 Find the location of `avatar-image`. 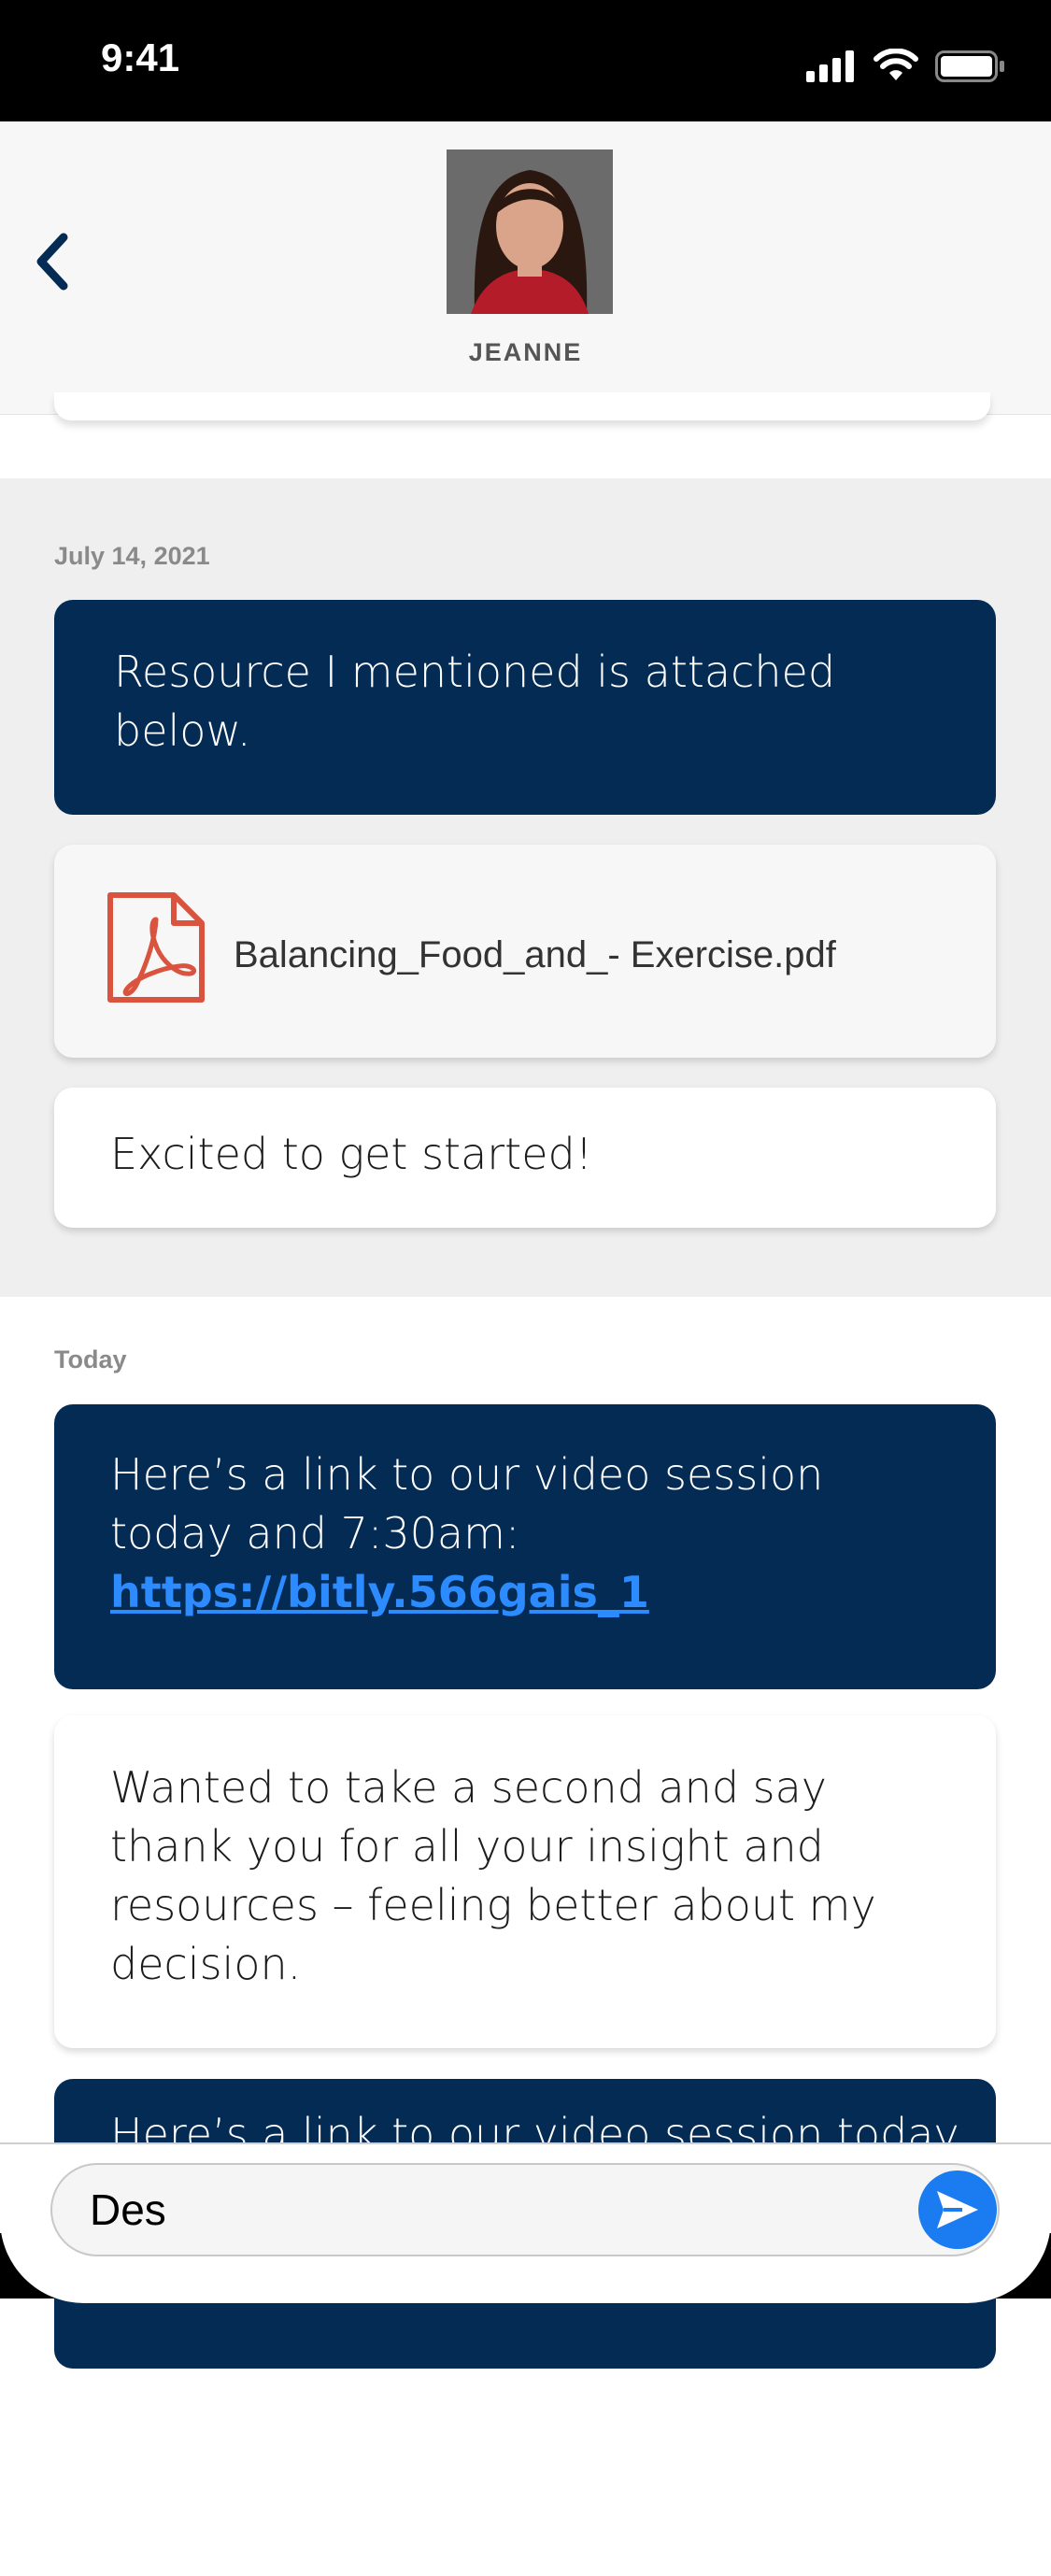

avatar-image is located at coordinates (530, 232).